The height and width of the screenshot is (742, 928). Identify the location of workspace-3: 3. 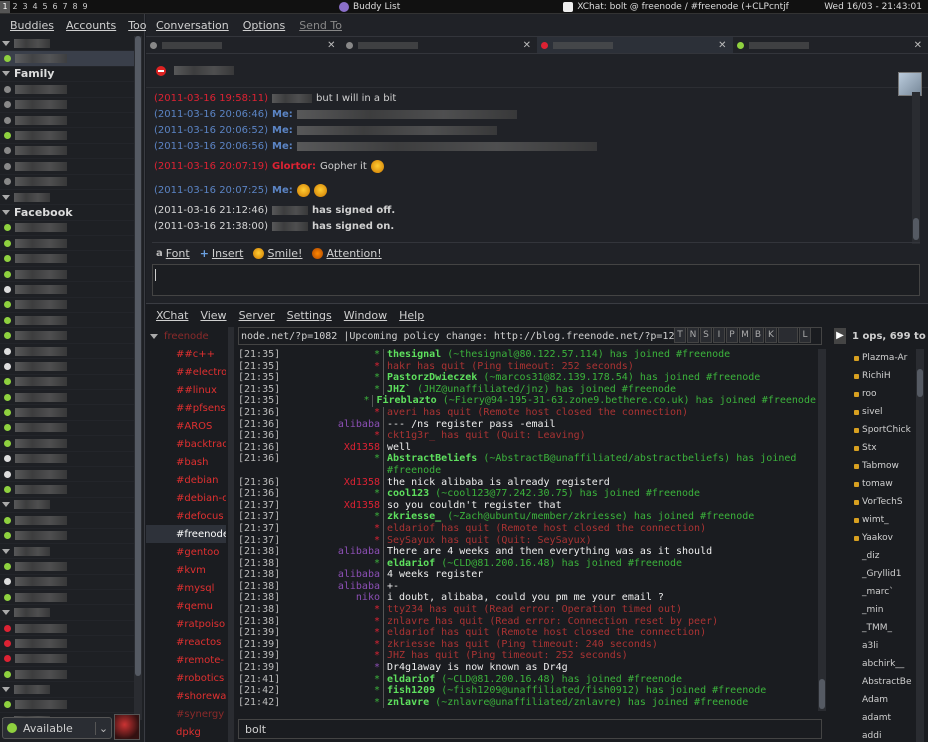
(25, 7).